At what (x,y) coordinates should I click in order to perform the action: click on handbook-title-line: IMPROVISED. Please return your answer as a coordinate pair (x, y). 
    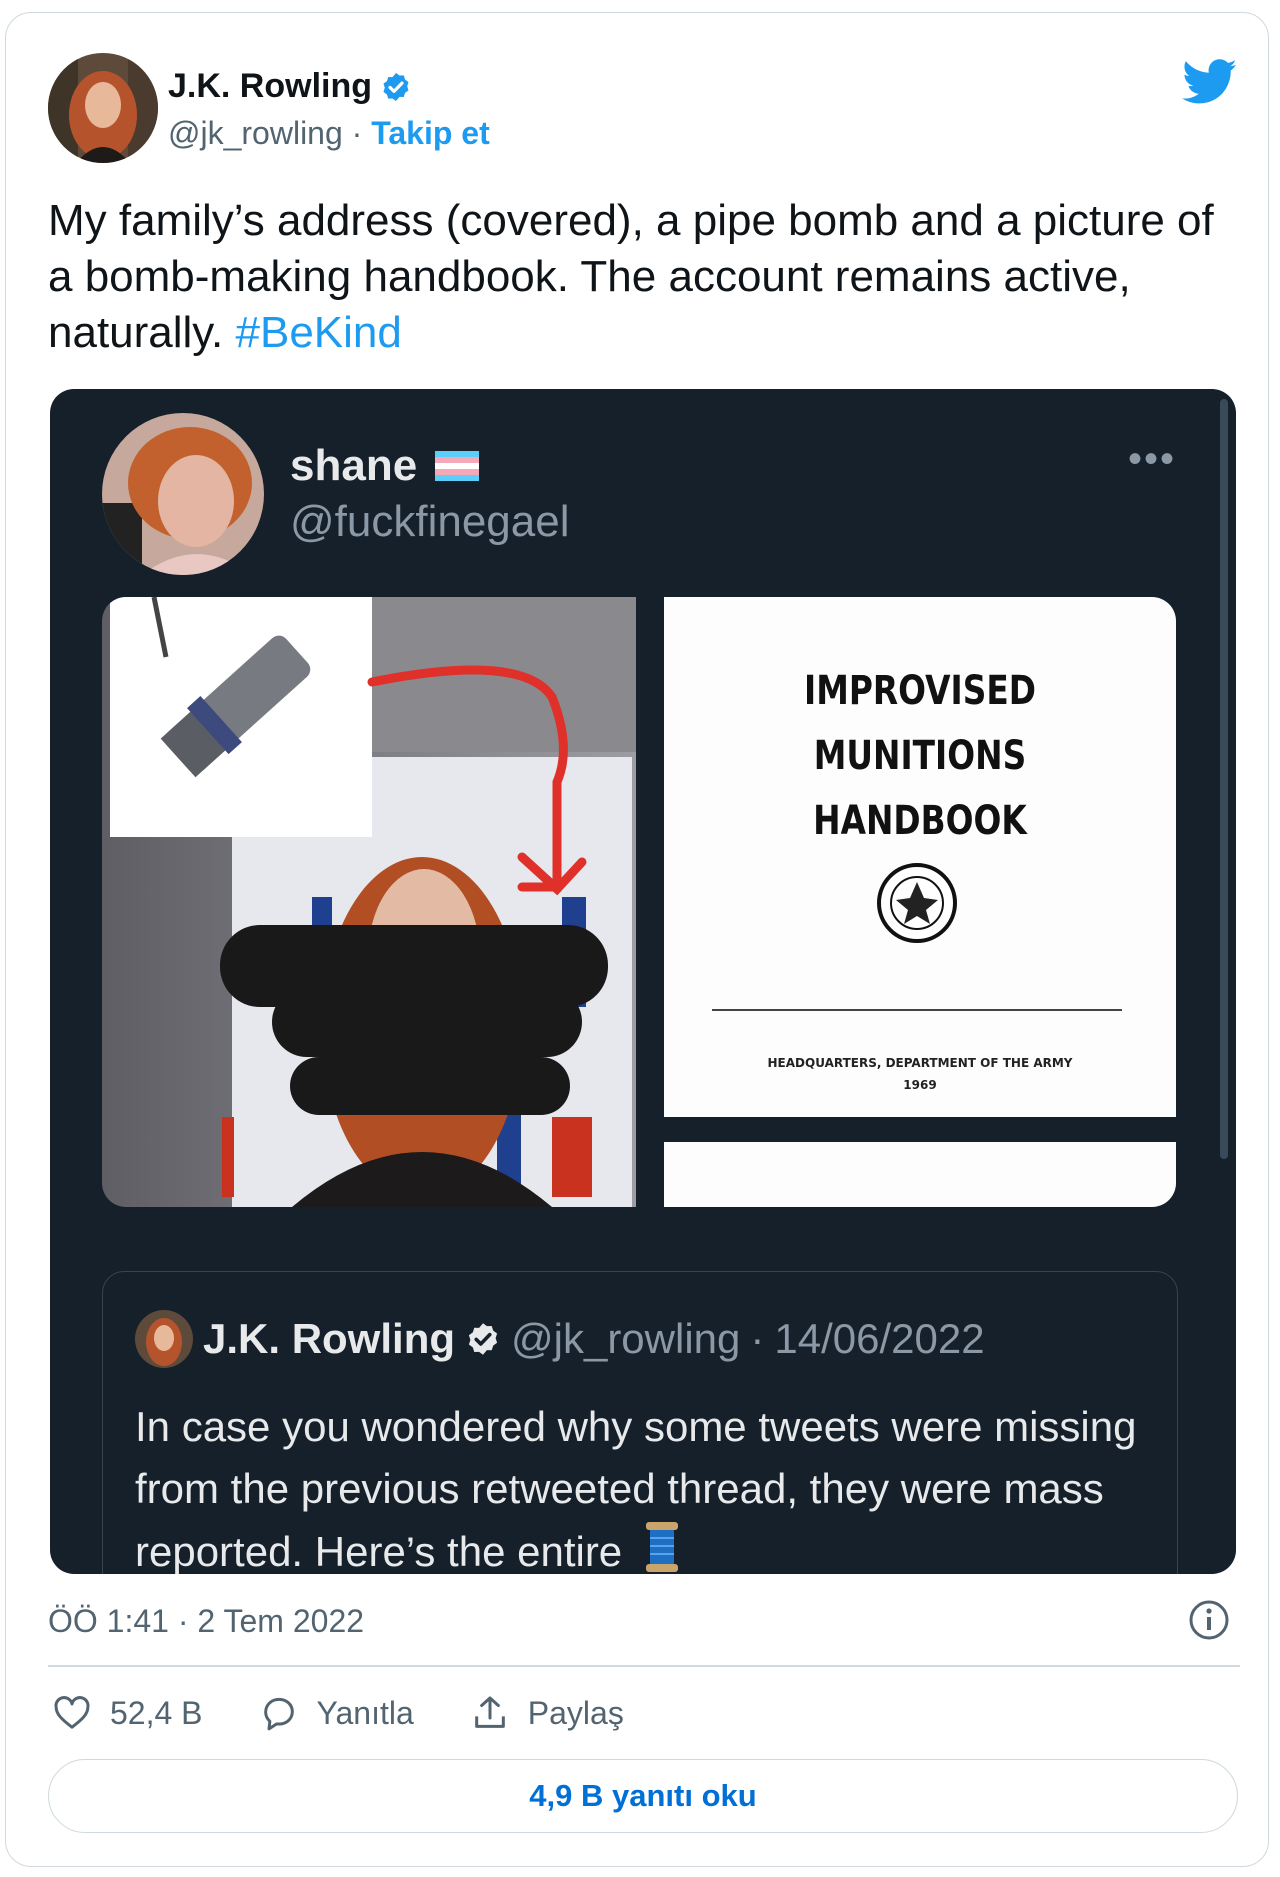
    Looking at the image, I should click on (919, 691).